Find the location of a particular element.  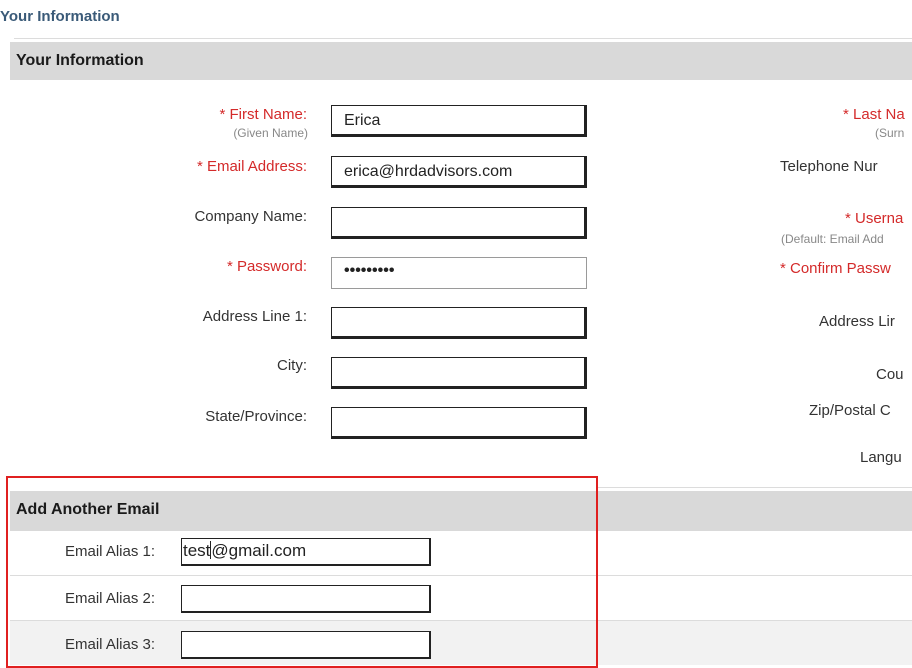

first-name-field: Erica is located at coordinates (459, 121).